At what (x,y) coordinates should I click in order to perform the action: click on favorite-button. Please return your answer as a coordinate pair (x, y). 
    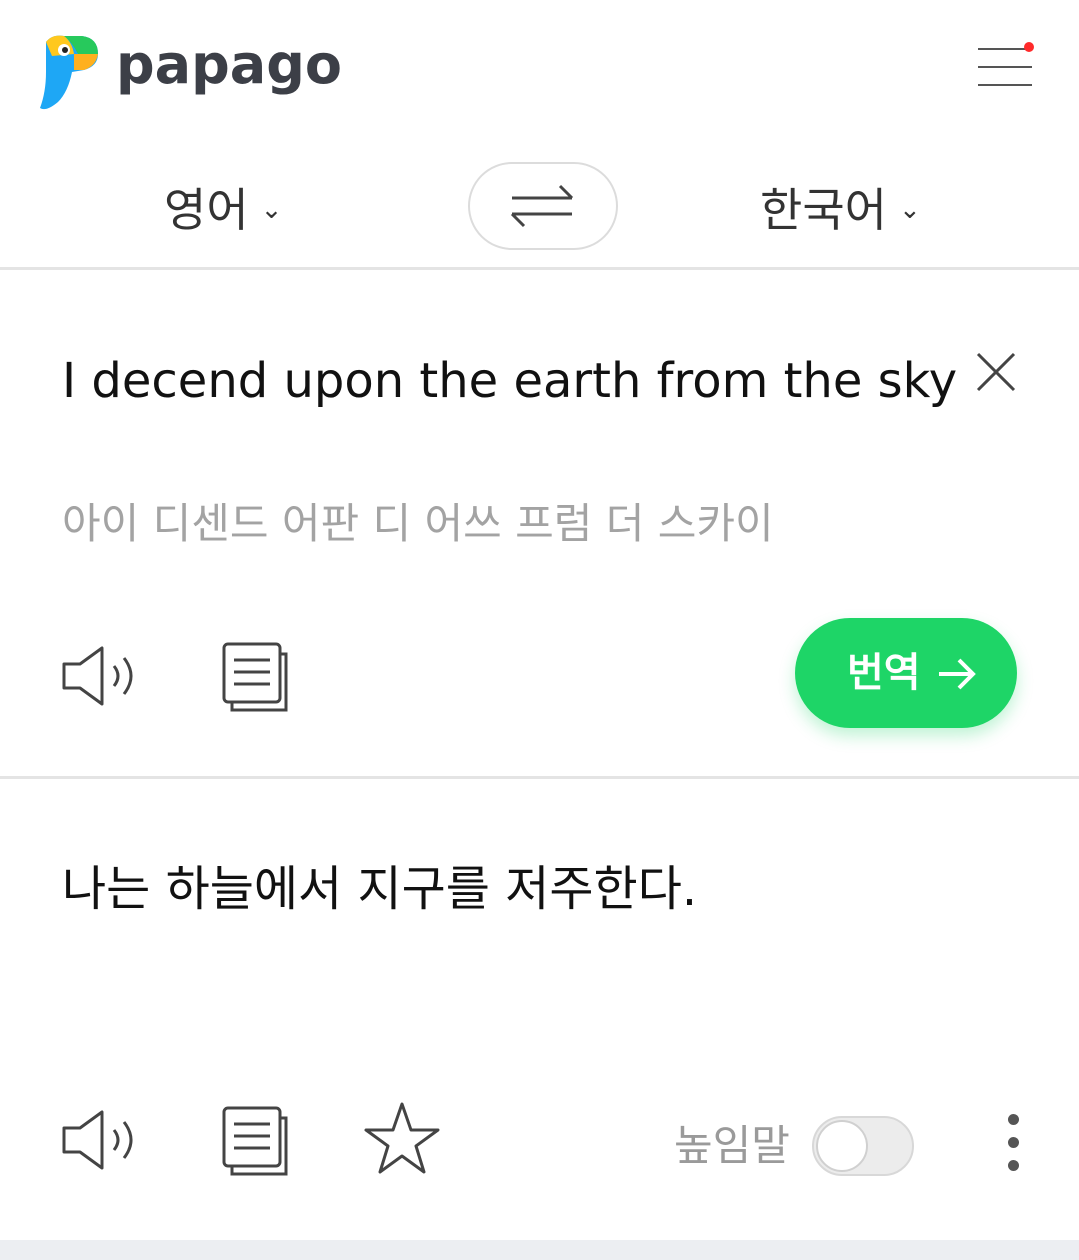
    Looking at the image, I should click on (402, 1140).